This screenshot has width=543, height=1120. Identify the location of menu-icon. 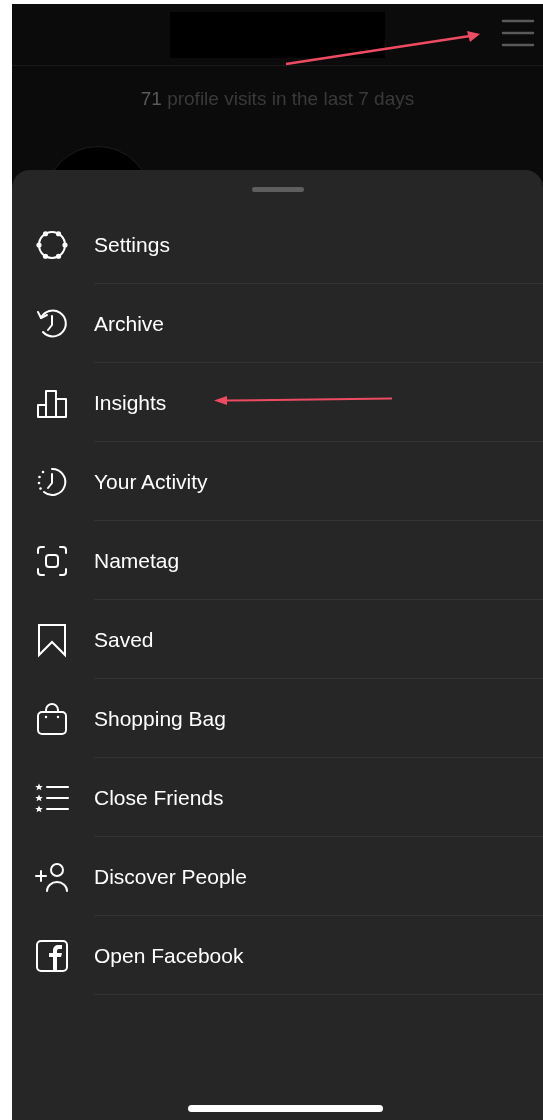
(518, 33).